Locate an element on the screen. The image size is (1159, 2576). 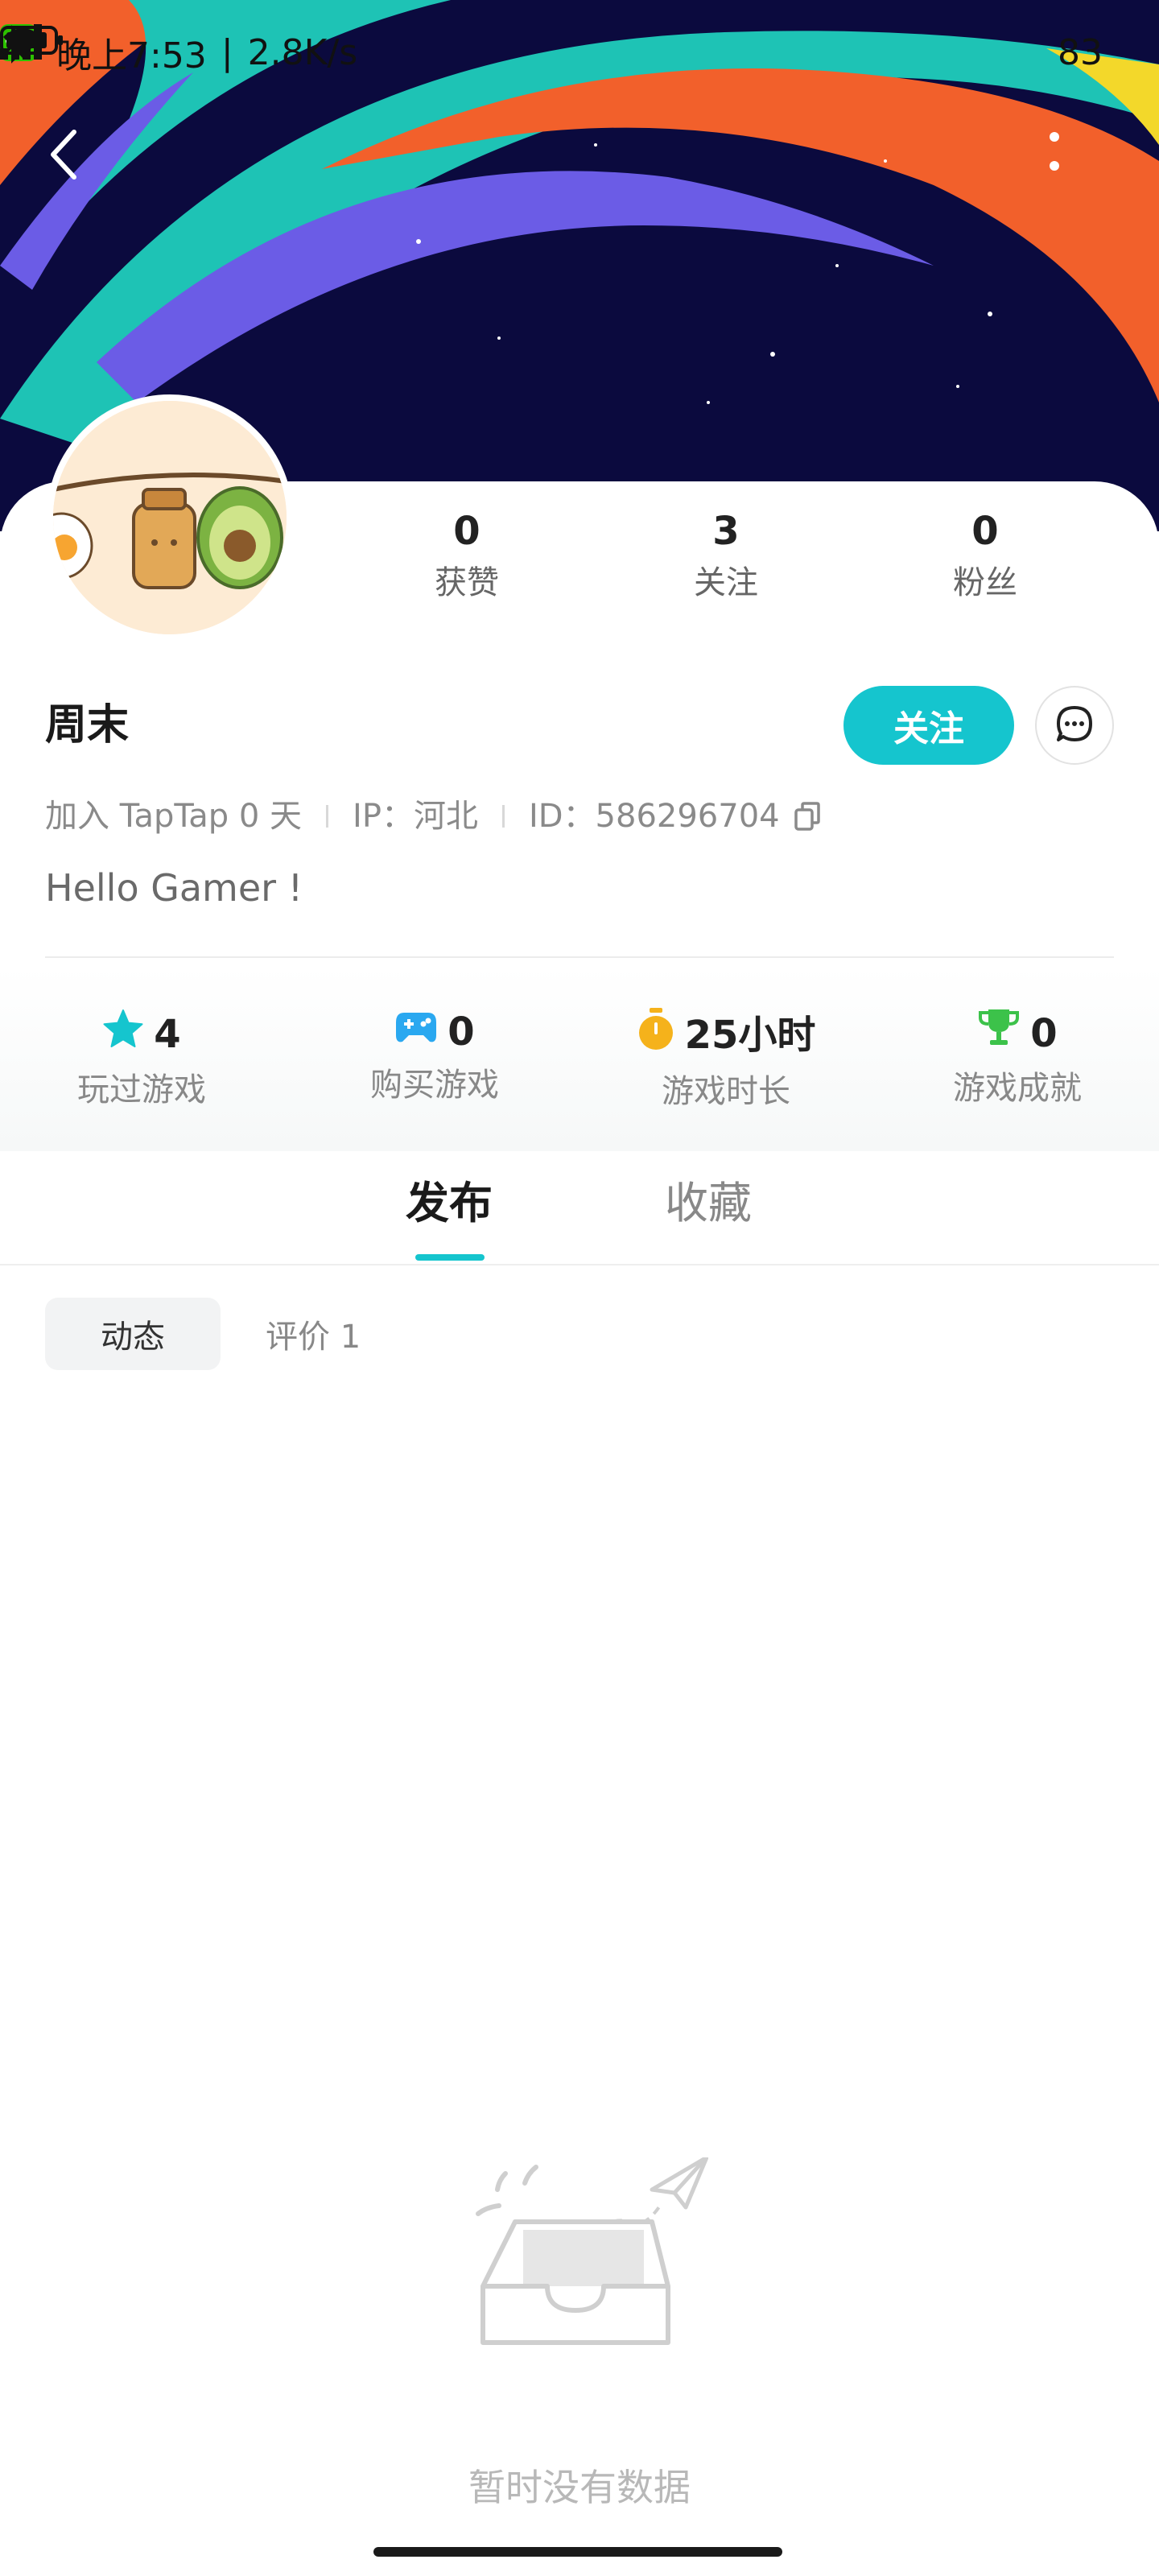
back-button is located at coordinates (80, 161).